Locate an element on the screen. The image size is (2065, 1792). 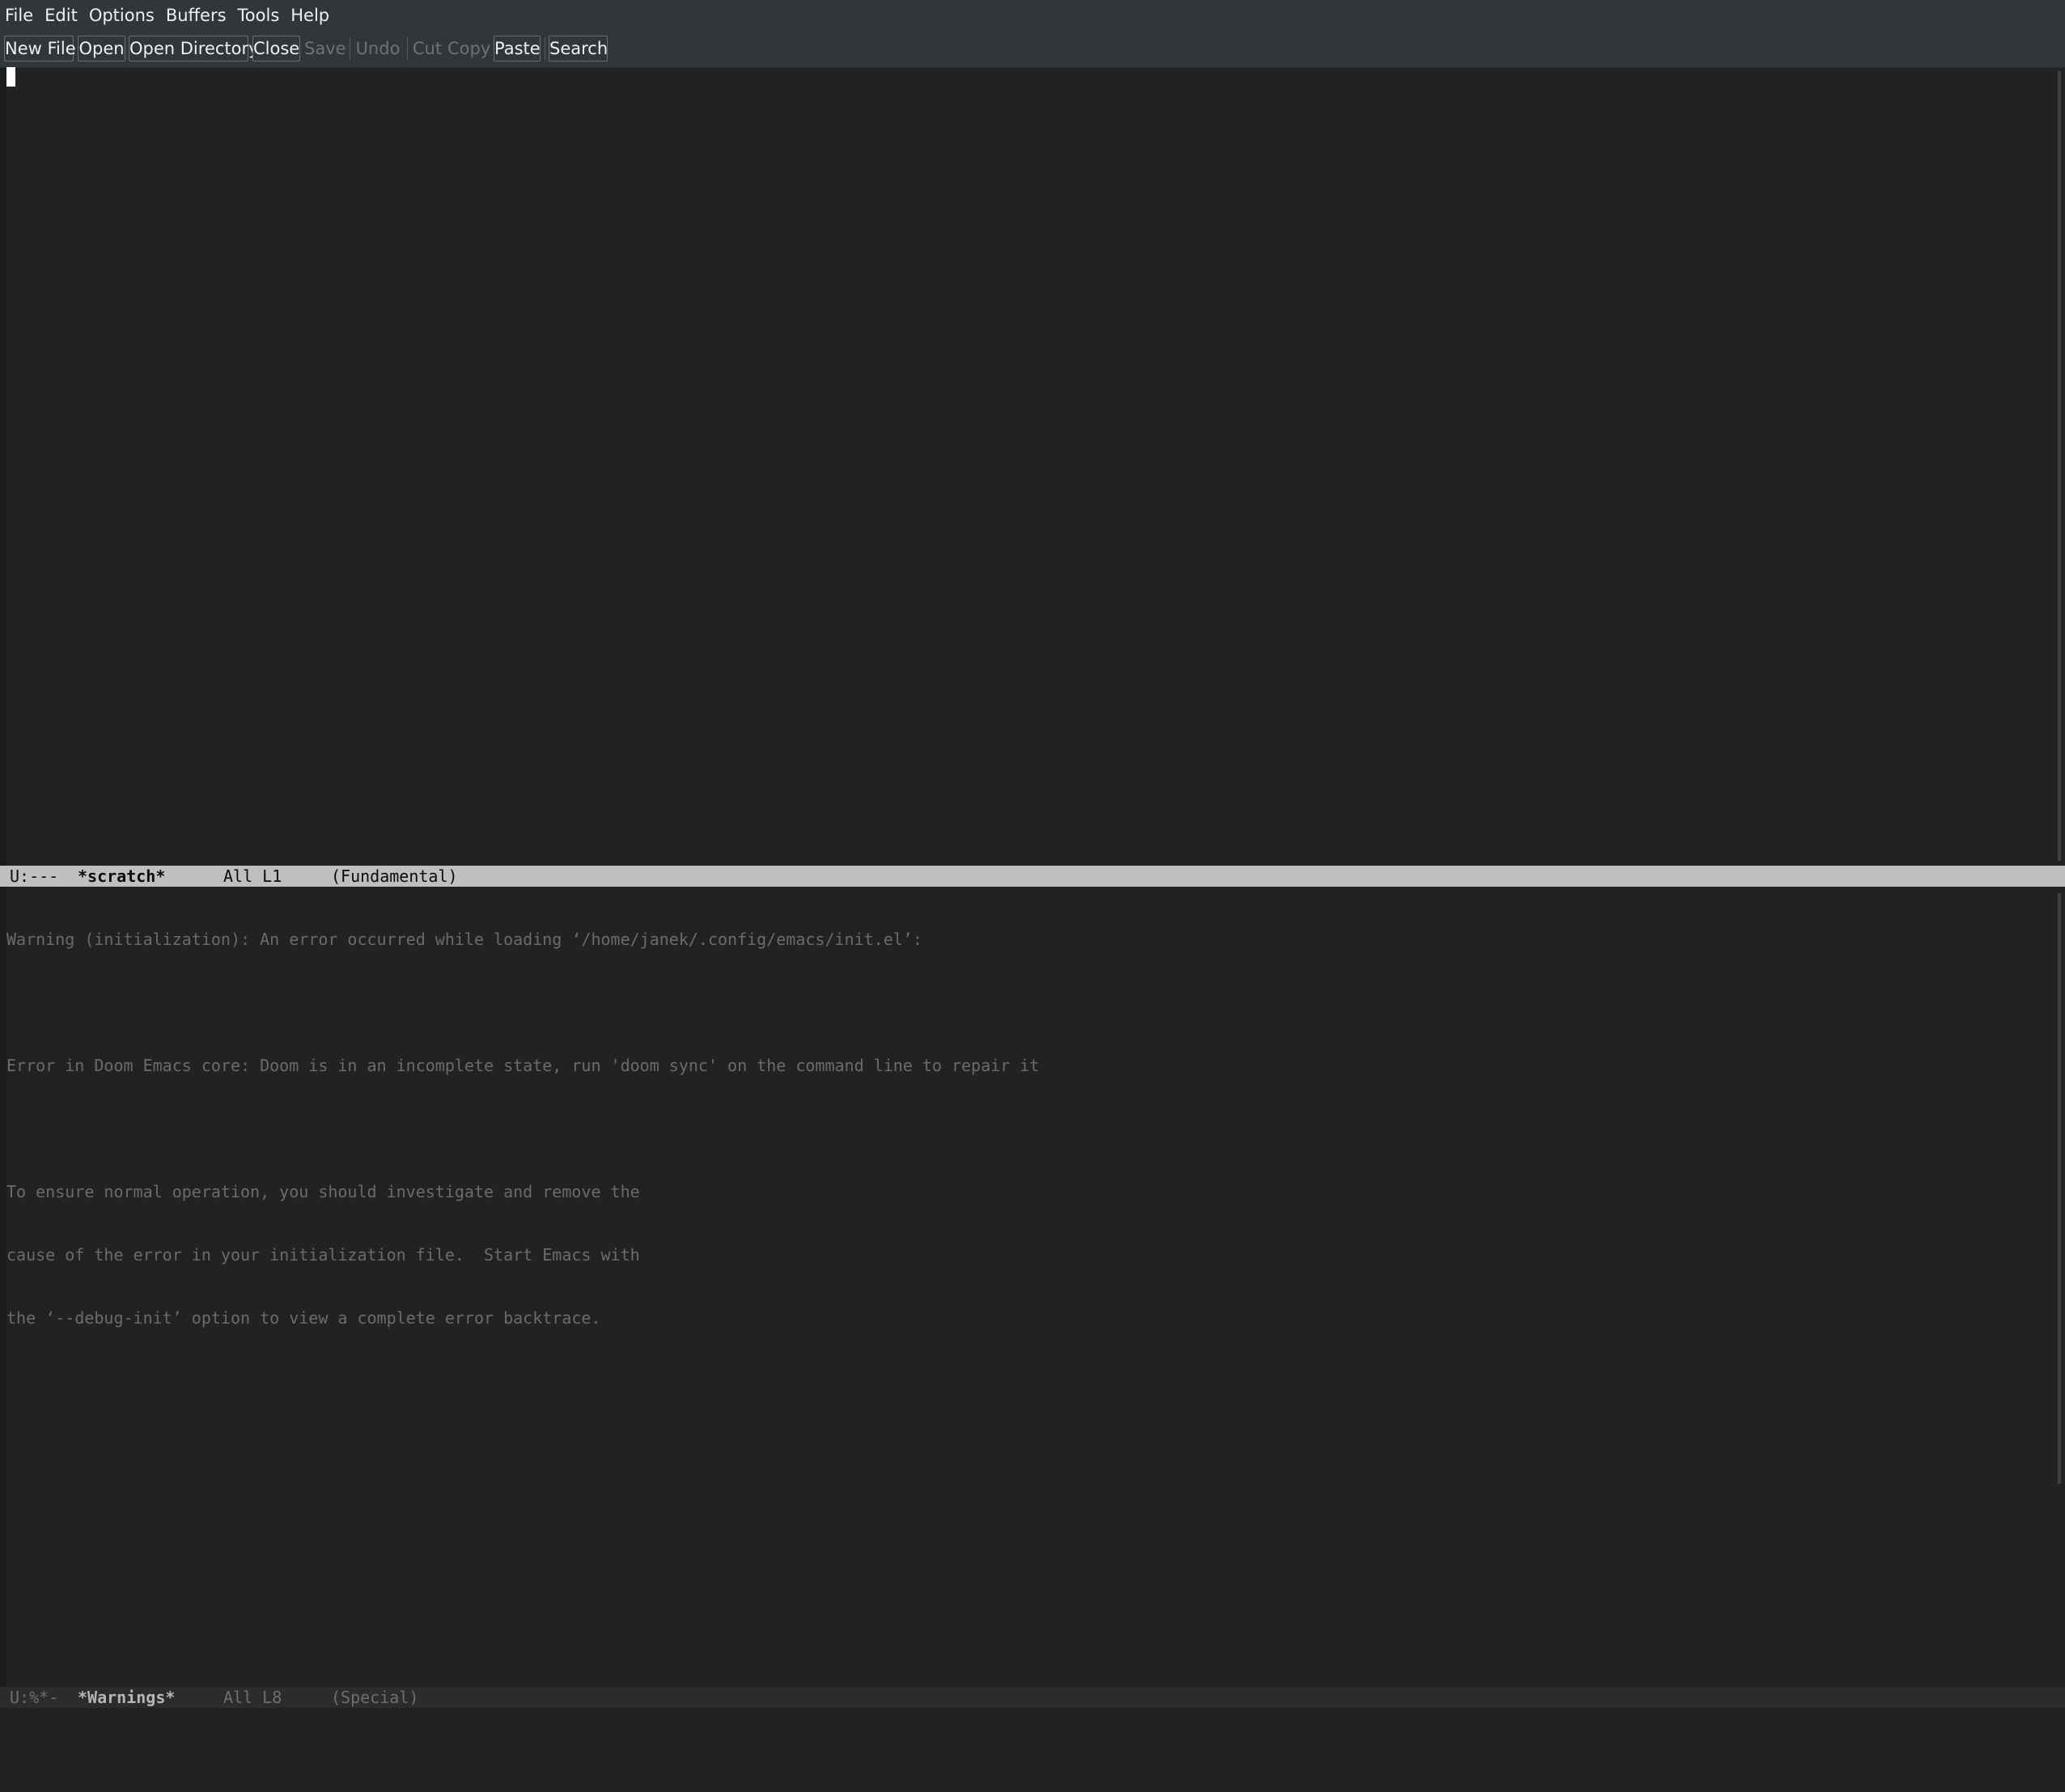
warnings-scrollbar is located at coordinates (2059, 1287).